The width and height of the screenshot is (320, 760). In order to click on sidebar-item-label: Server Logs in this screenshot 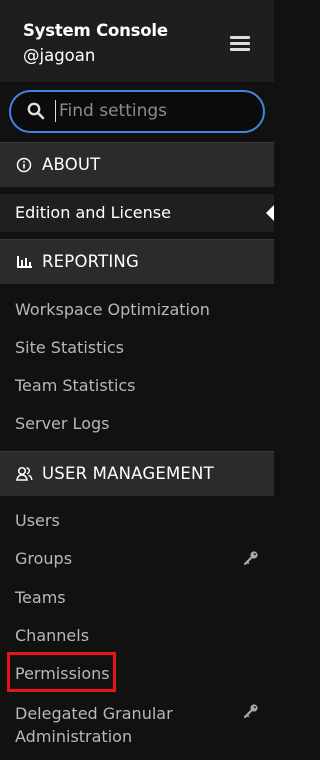, I will do `click(62, 423)`.